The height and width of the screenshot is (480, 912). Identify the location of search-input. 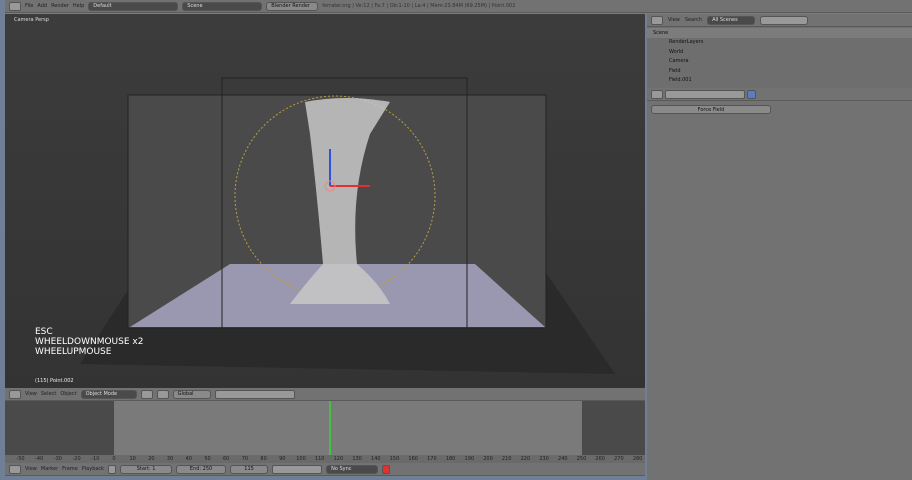
(784, 20).